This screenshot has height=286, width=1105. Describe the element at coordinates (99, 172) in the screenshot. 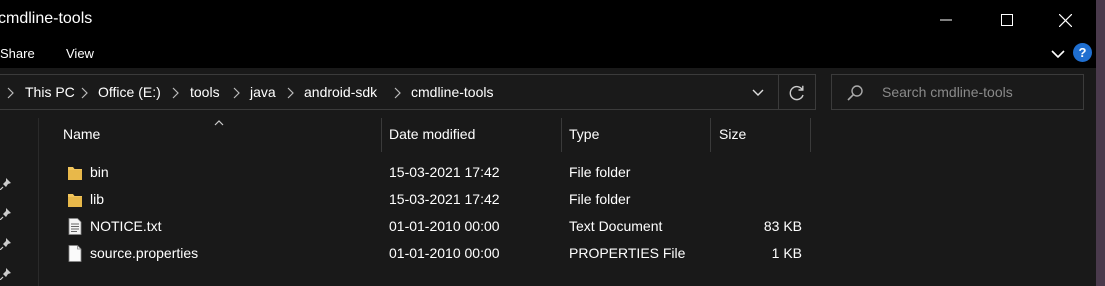

I see `file-name: bin` at that location.